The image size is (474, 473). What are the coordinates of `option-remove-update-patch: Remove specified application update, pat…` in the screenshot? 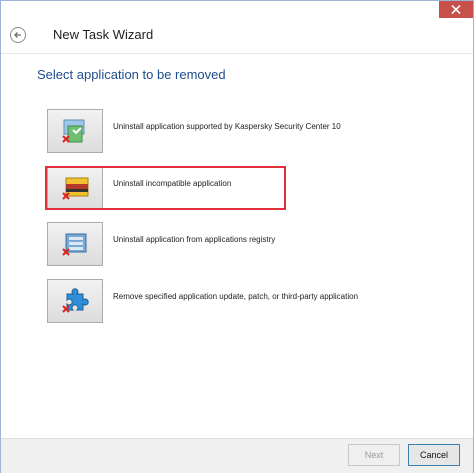 It's located at (202, 301).